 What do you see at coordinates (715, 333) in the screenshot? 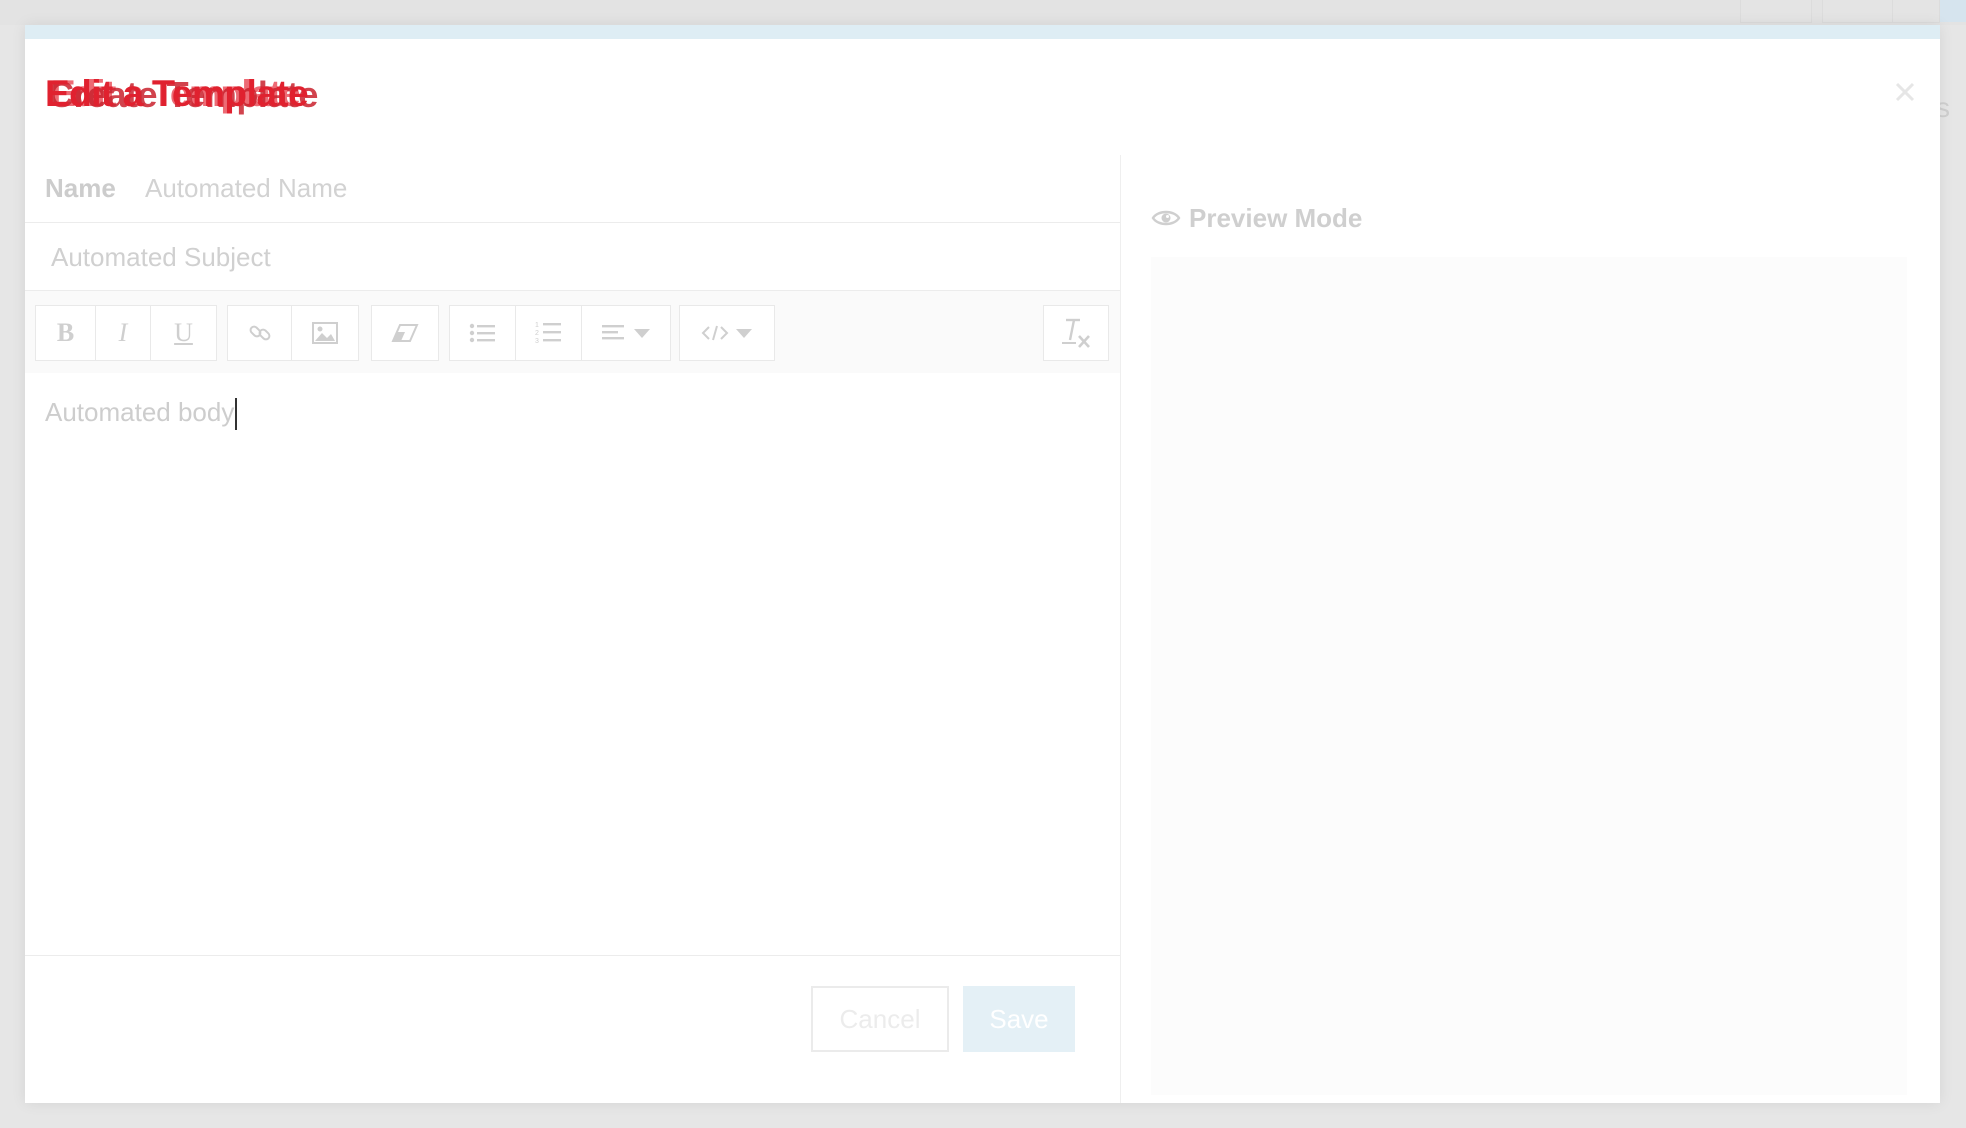
I see `code-icon` at bounding box center [715, 333].